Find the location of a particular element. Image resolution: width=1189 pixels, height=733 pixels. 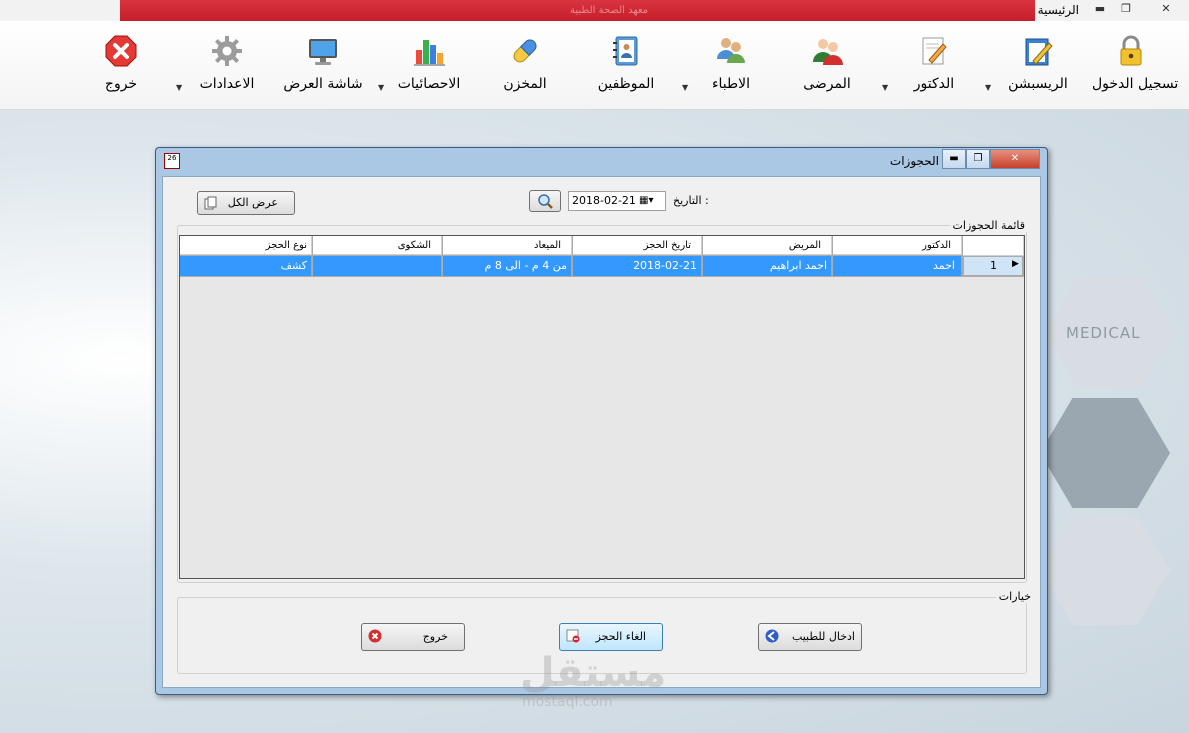

padlock-icon is located at coordinates (1131, 50).